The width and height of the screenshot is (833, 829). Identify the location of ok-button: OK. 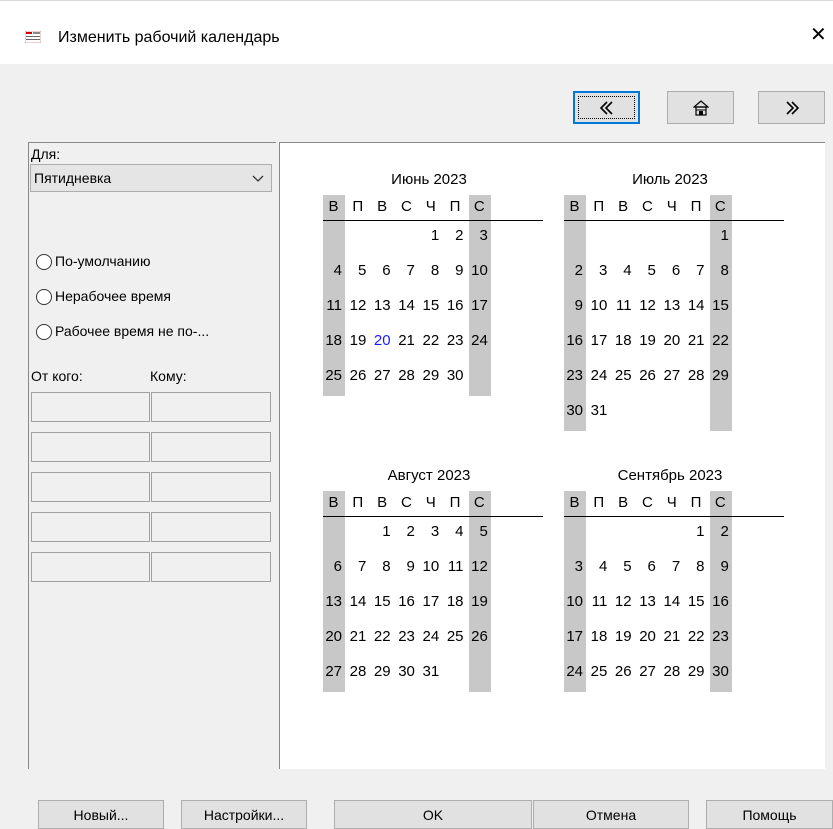
(433, 814).